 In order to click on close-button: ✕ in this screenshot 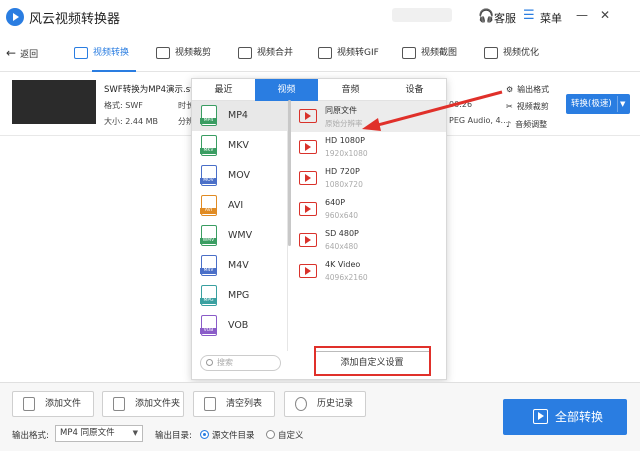, I will do `click(605, 15)`.